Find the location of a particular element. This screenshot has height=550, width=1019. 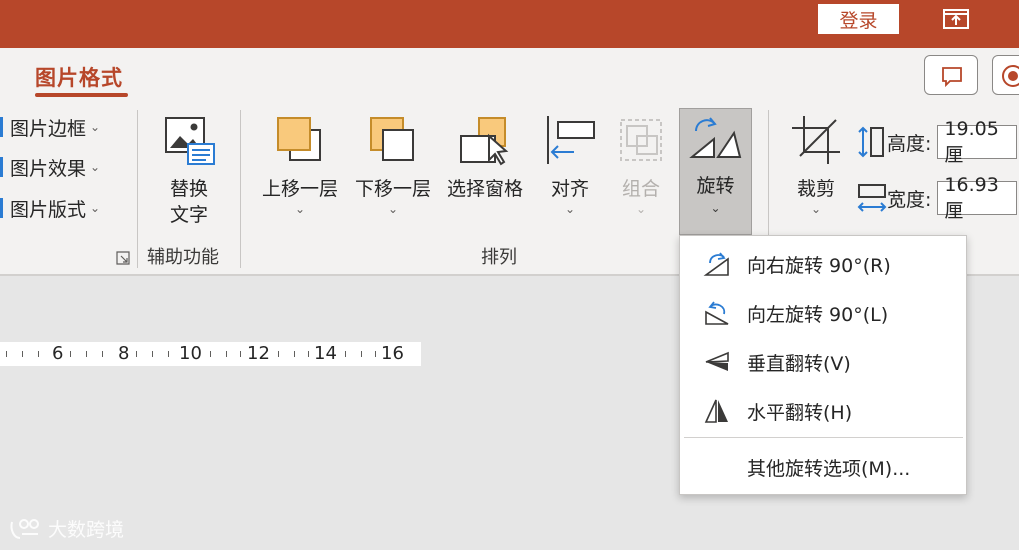

send-backward-icon is located at coordinates (392, 139).